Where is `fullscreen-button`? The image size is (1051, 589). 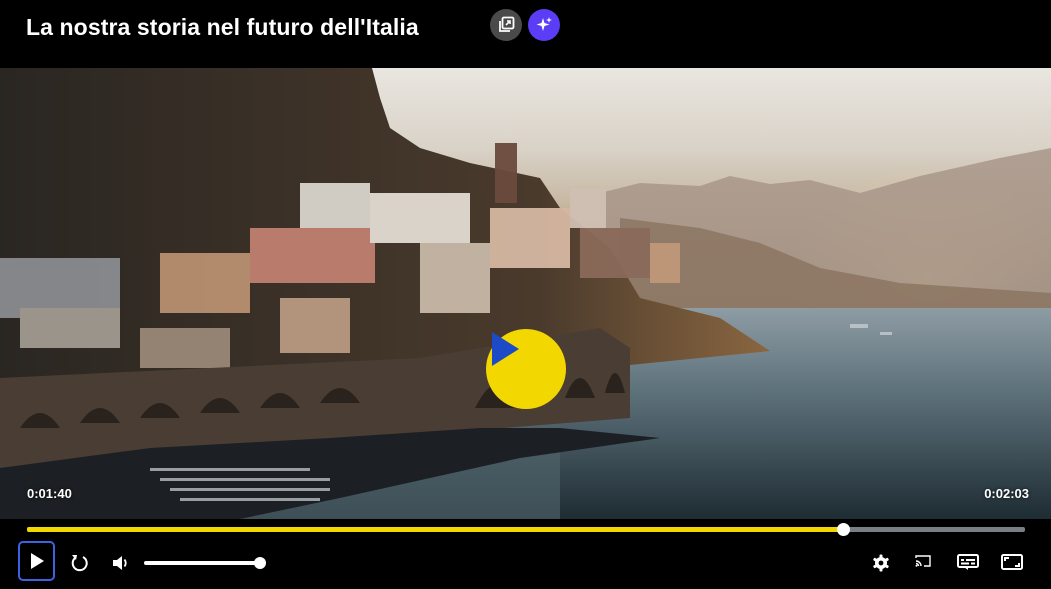
fullscreen-button is located at coordinates (1012, 562).